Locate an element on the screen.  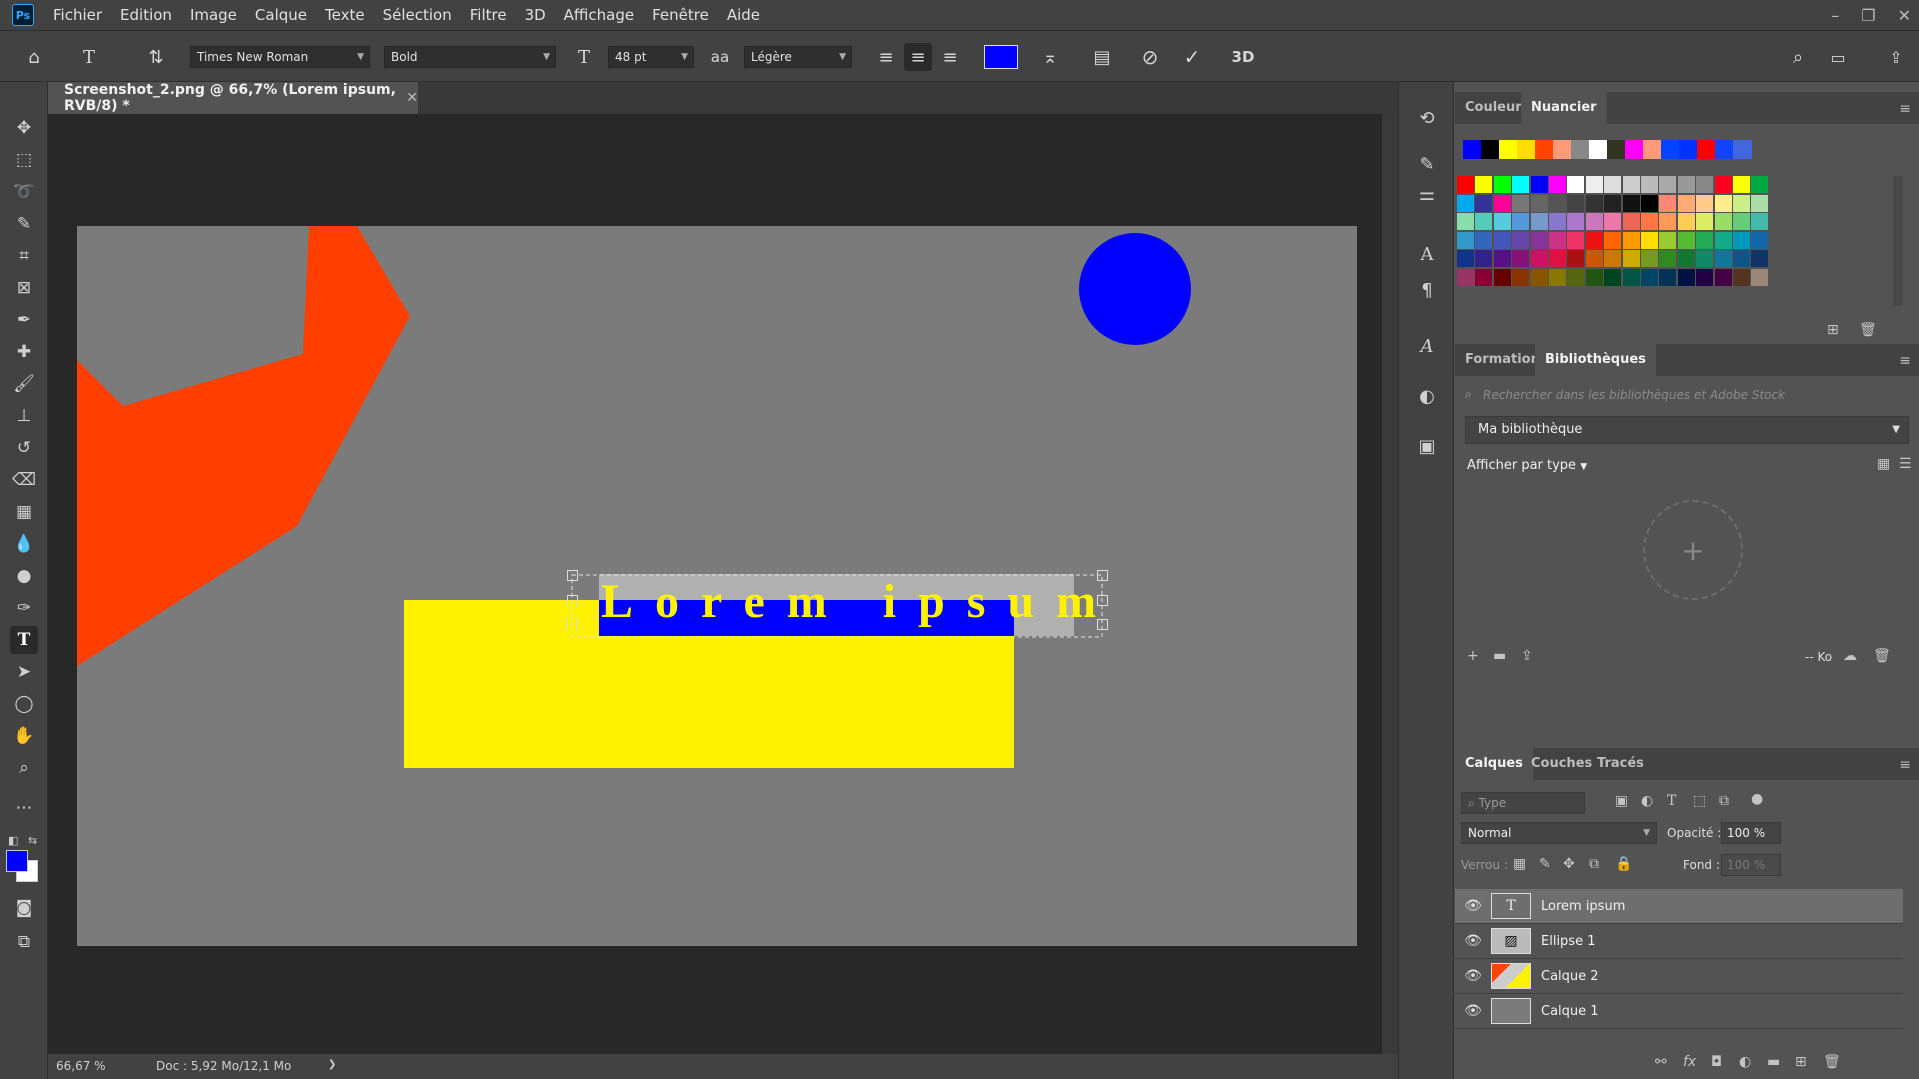
frame-tool-icon: ⊠ is located at coordinates (24, 288).